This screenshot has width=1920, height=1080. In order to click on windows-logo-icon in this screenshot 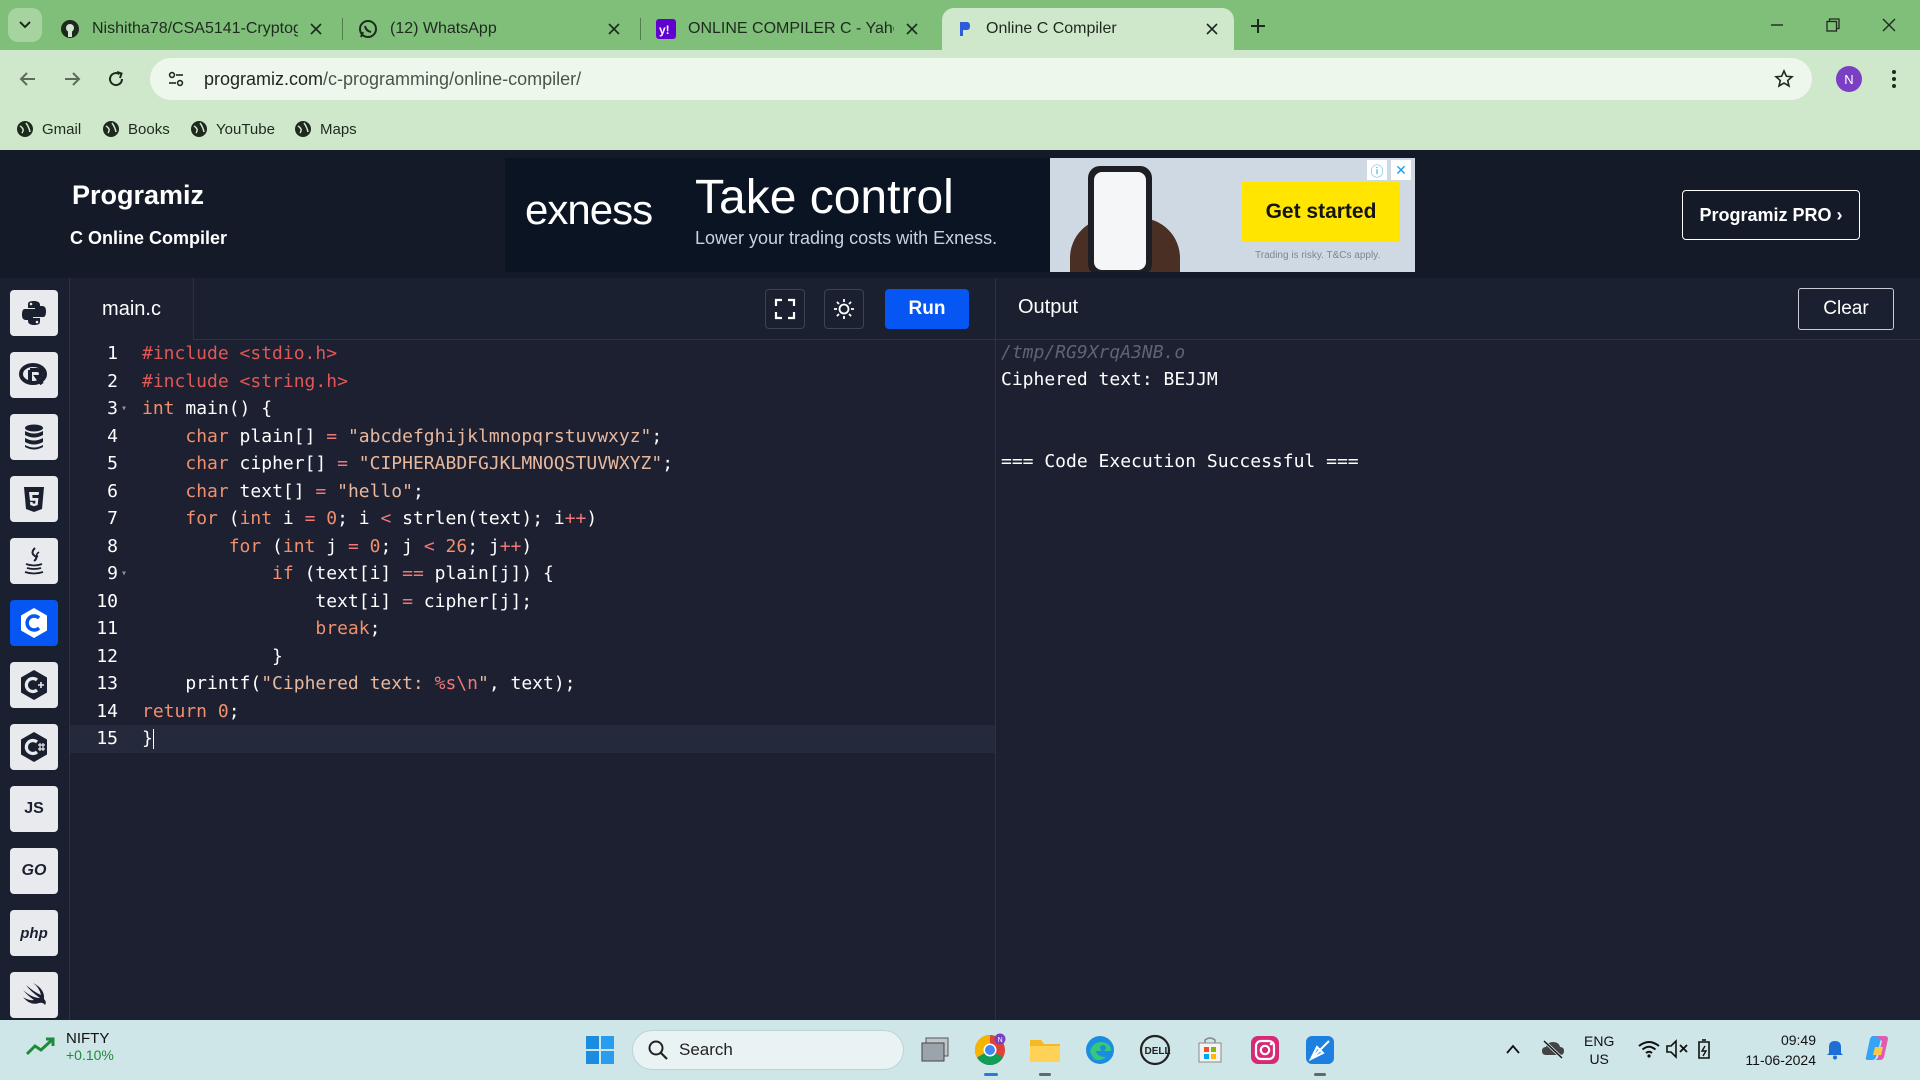, I will do `click(600, 1050)`.